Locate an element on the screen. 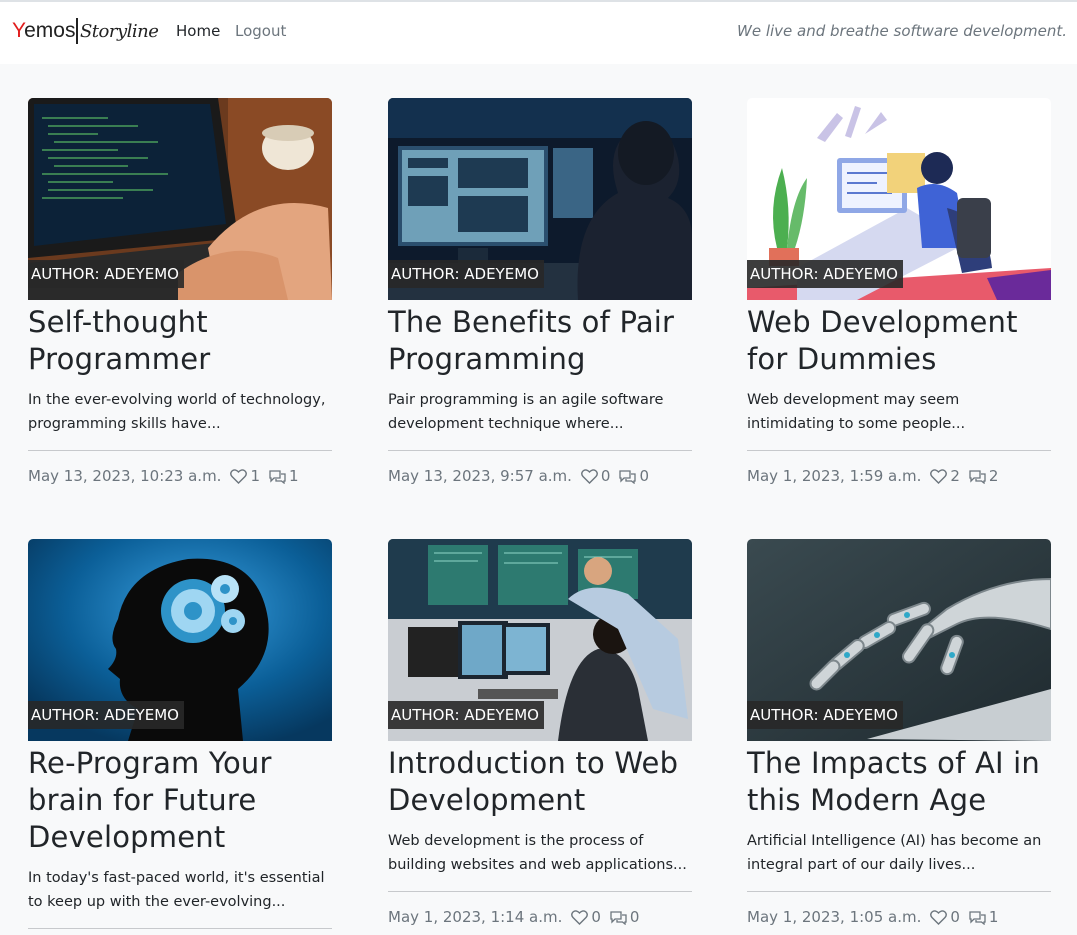  post-title: The Impacts of AI in this Modern Age is located at coordinates (899, 782).